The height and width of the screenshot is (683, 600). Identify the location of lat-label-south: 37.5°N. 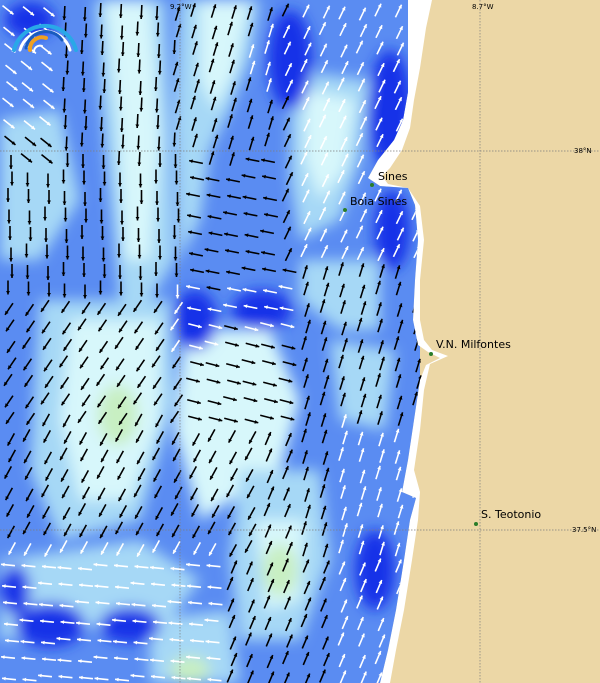
(584, 530).